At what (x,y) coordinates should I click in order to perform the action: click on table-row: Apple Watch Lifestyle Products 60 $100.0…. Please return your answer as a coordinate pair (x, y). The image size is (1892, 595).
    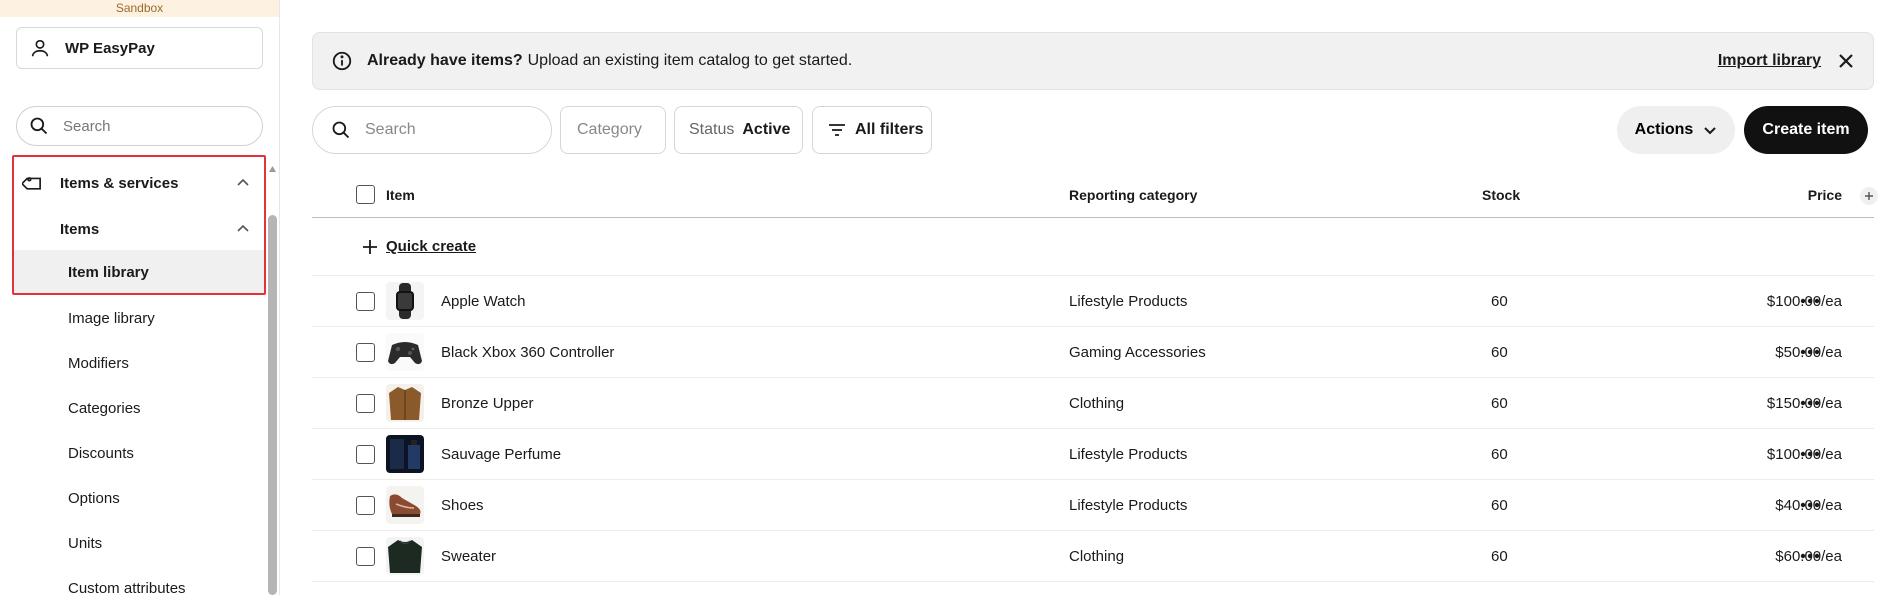
    Looking at the image, I should click on (1093, 301).